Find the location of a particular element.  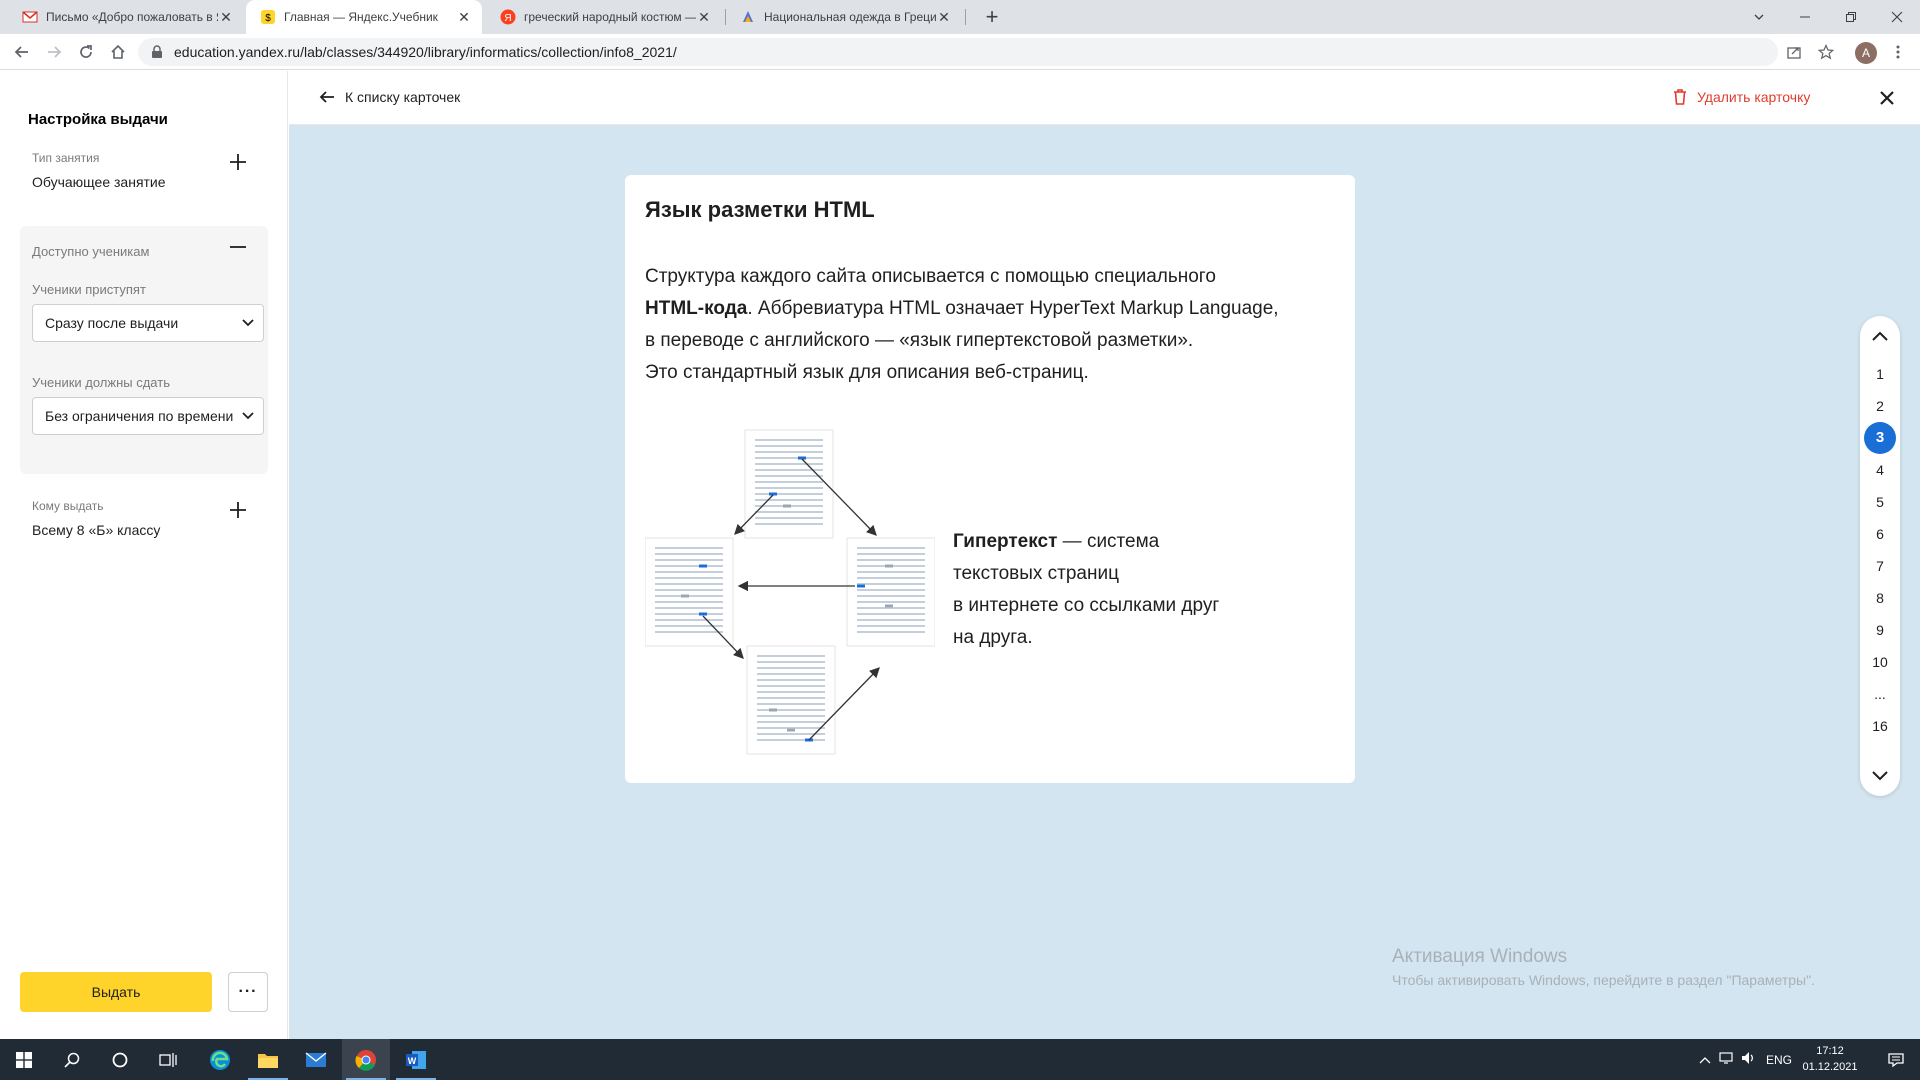

windows-start-icon is located at coordinates (24, 1059).